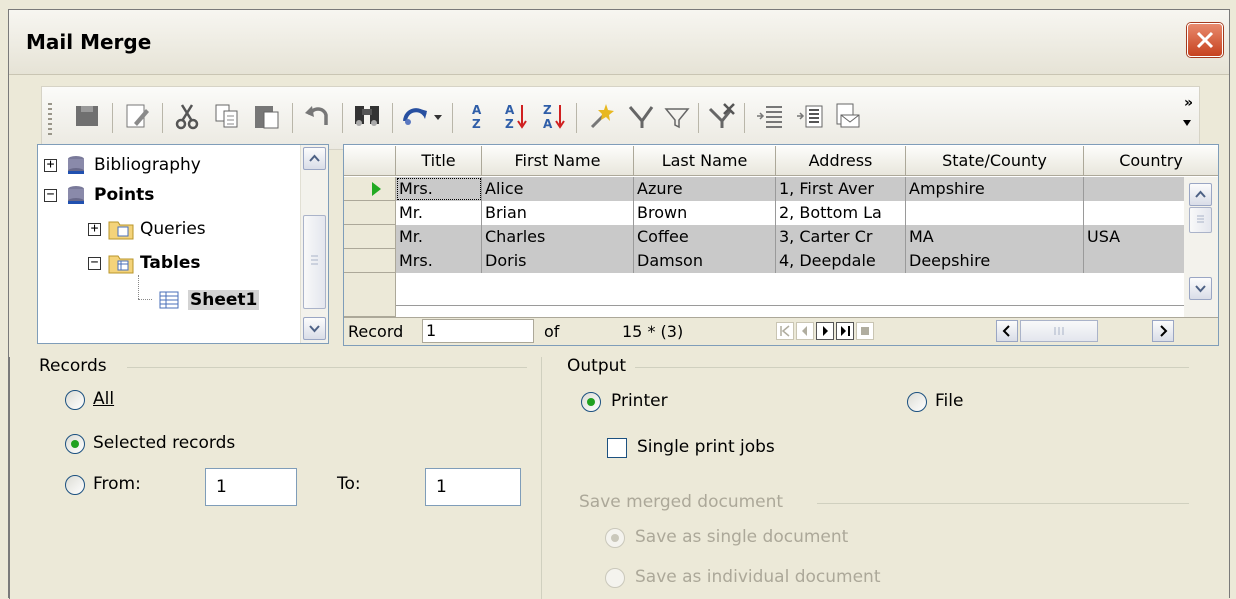 The height and width of the screenshot is (599, 1236). What do you see at coordinates (87, 116) in the screenshot?
I see `save-record-icon` at bounding box center [87, 116].